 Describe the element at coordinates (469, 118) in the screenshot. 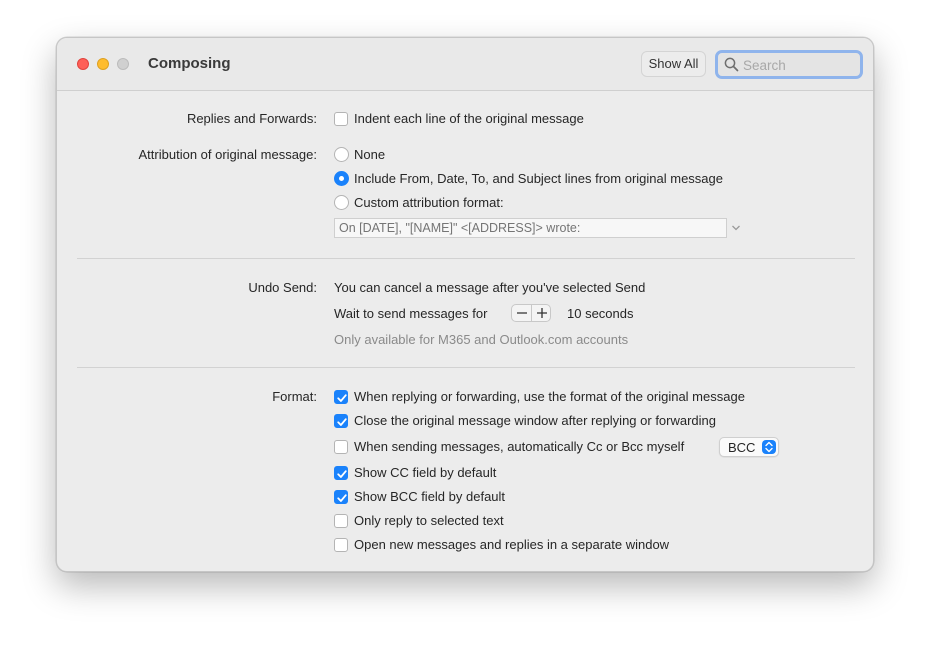

I see `indent-lines-label: Indent each line of the original message` at that location.